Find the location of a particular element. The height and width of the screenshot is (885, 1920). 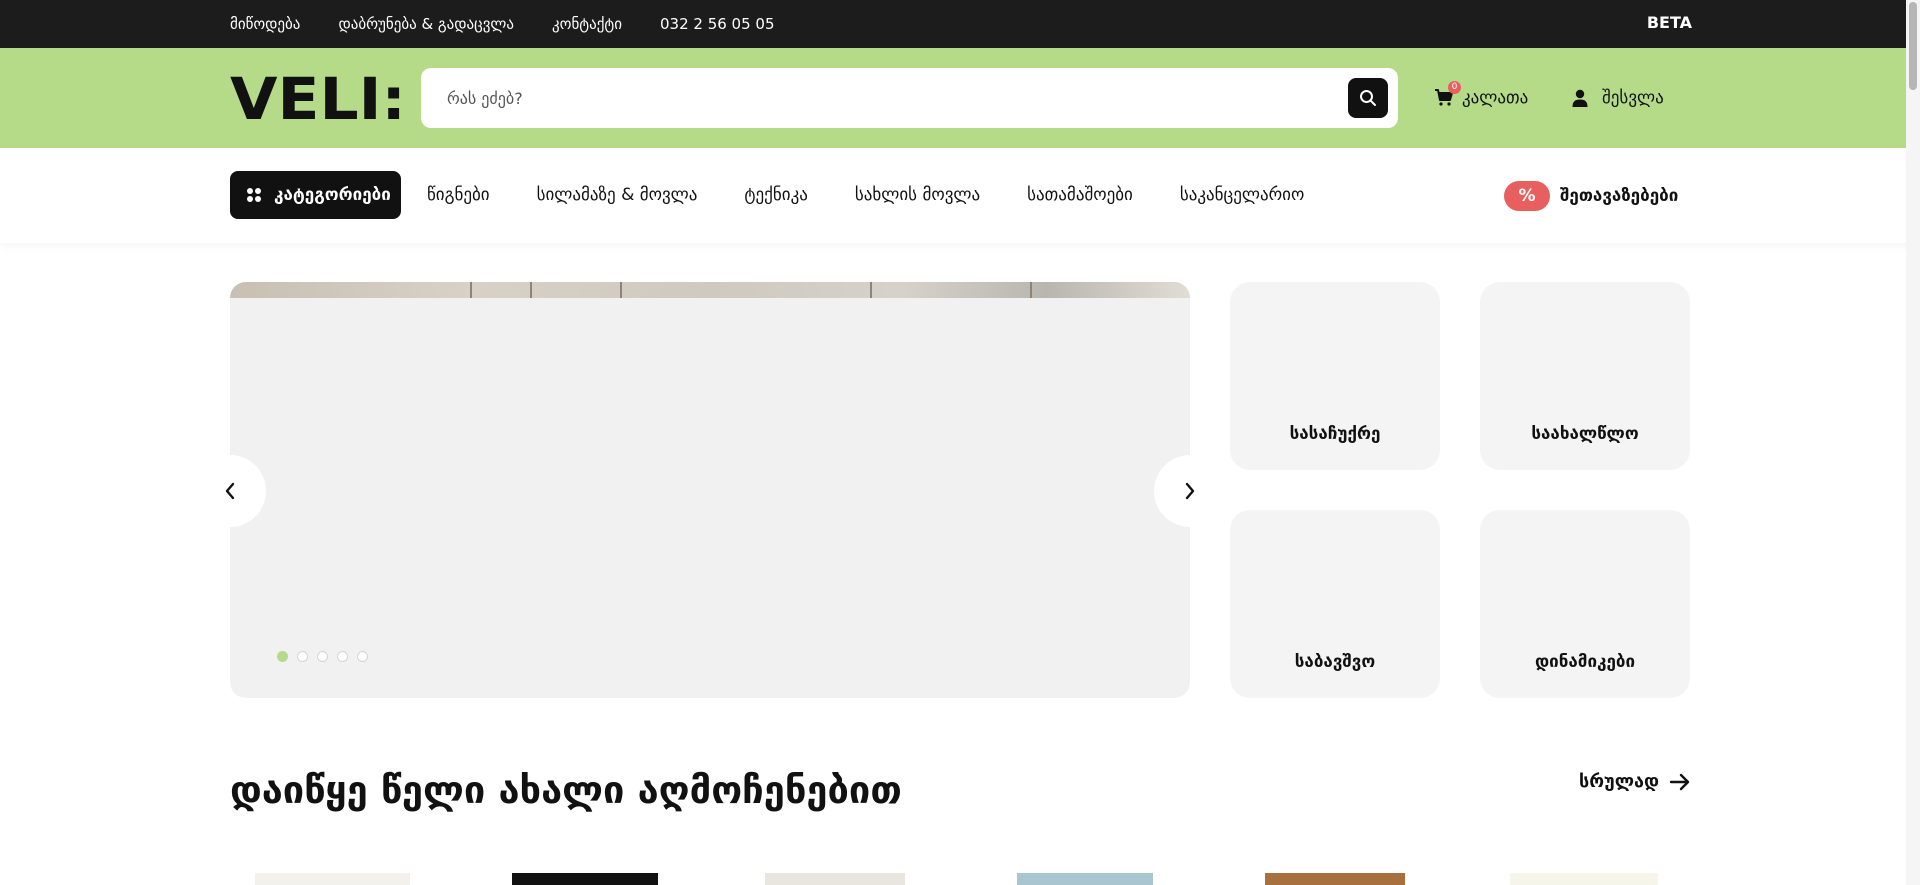

deals-label: შეთავაზებები is located at coordinates (1619, 196).